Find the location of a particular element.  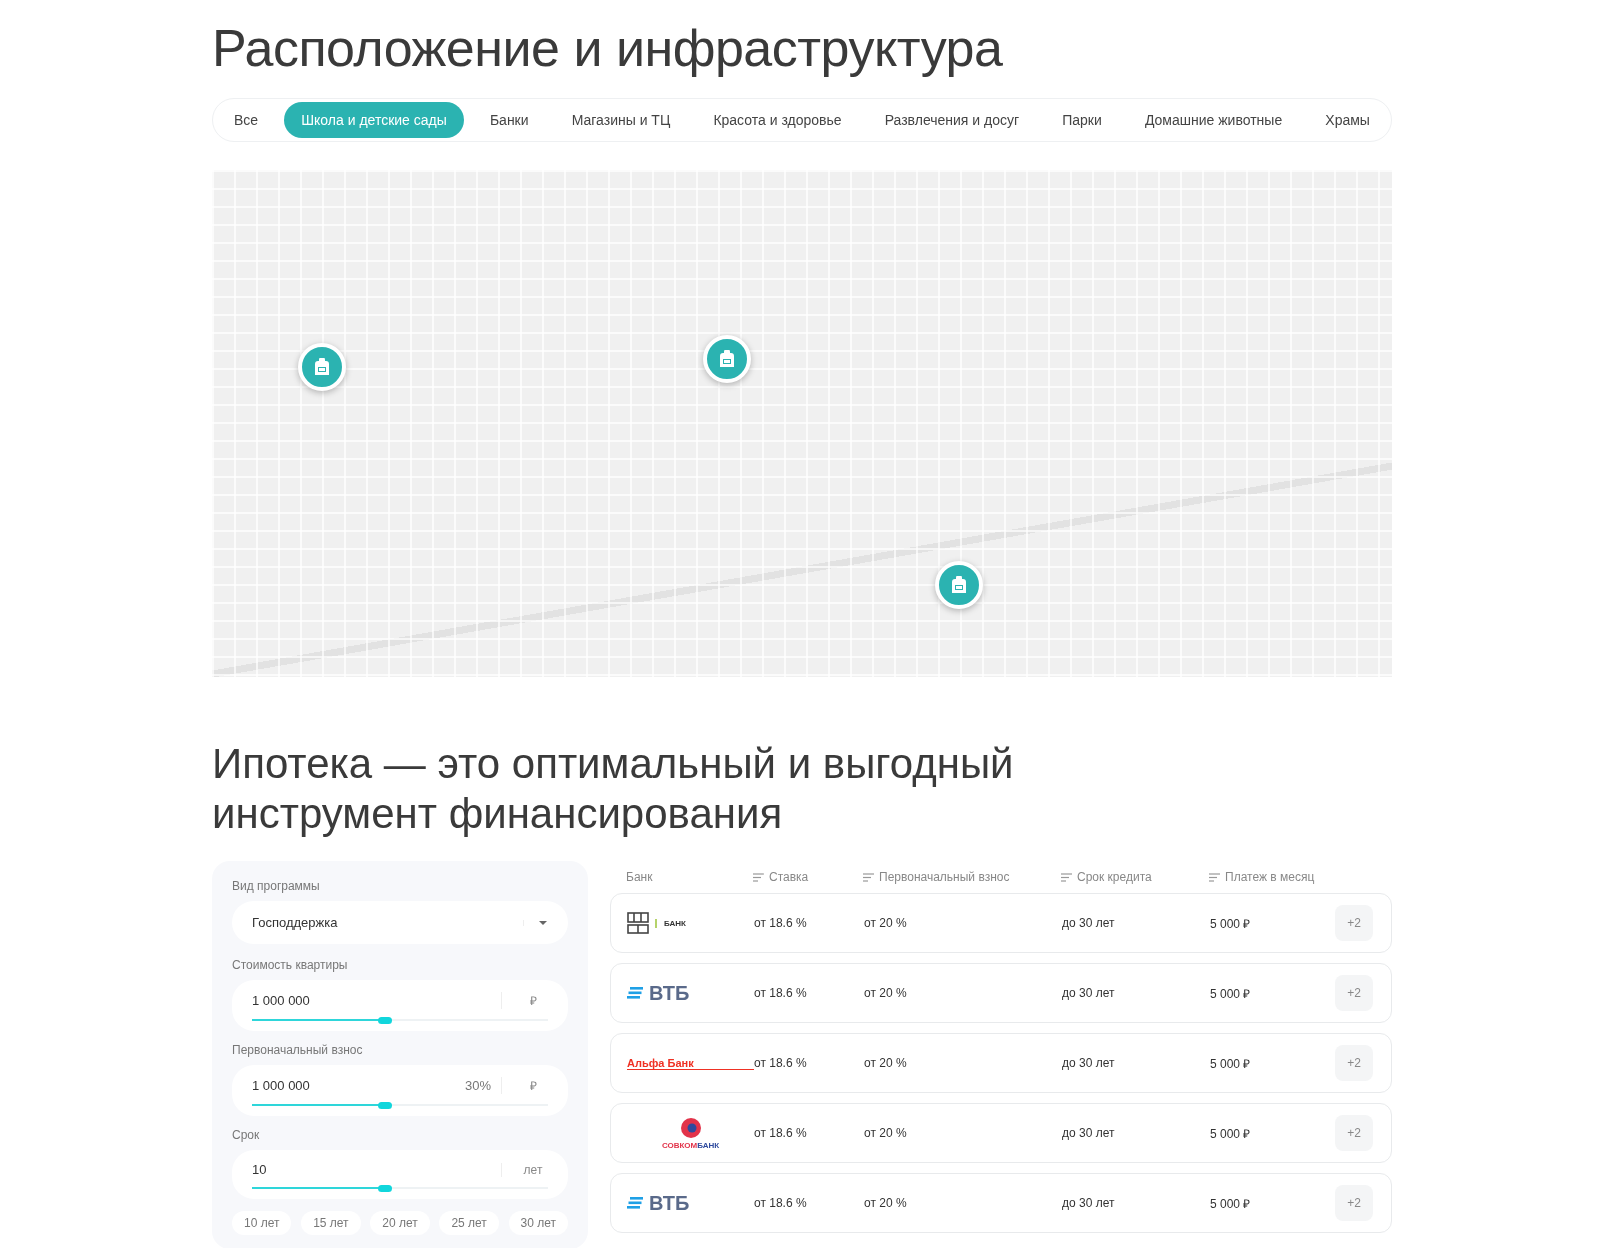

term-chip: 25 лет is located at coordinates (469, 1223).